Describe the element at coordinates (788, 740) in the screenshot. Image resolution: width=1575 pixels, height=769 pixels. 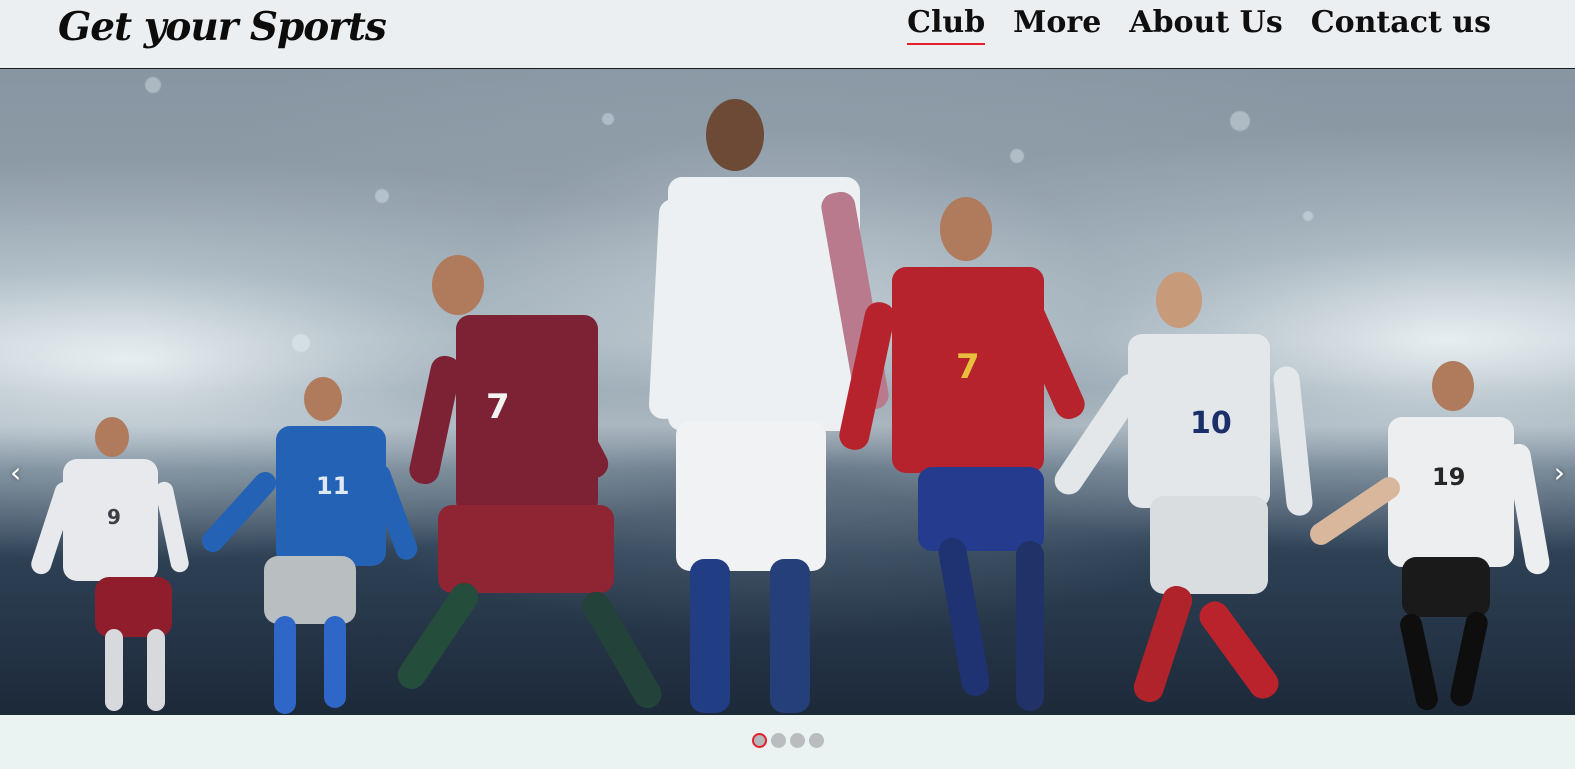
I see `carousel-indicators` at that location.